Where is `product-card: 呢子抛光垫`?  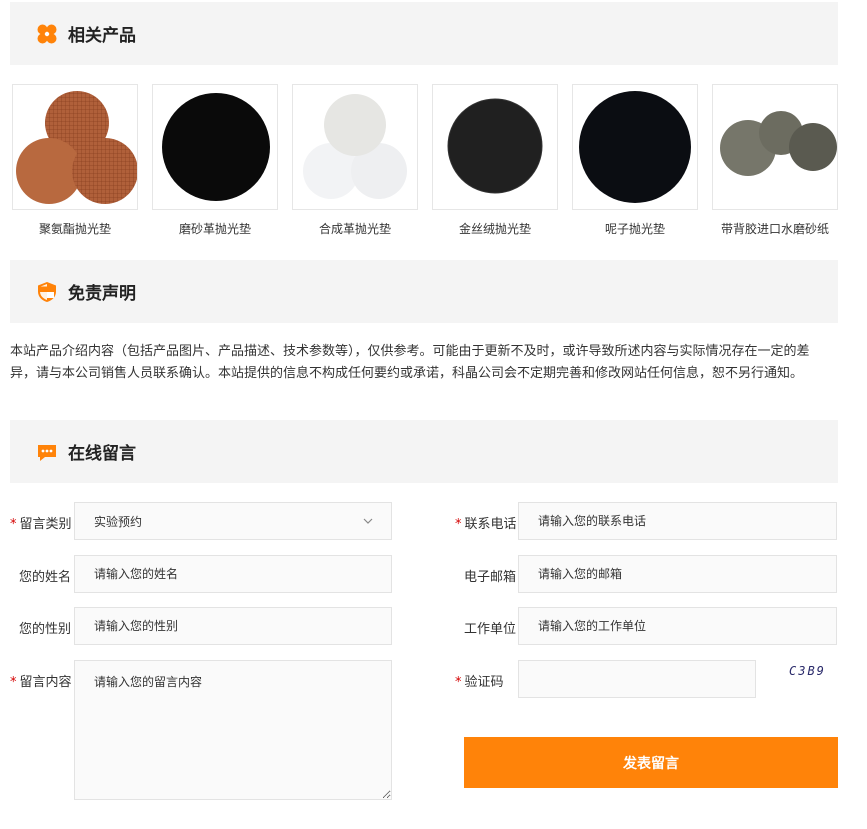
product-card: 呢子抛光垫 is located at coordinates (635, 160).